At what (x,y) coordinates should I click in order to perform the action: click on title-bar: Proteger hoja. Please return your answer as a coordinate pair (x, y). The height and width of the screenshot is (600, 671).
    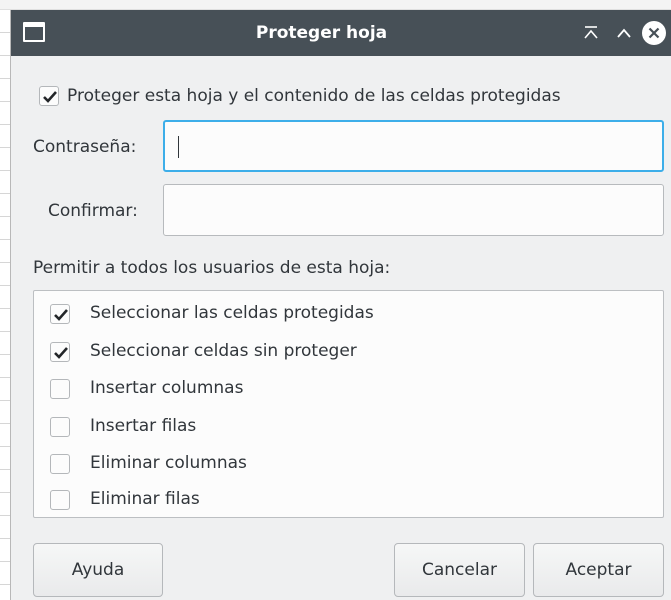
    Looking at the image, I should click on (341, 33).